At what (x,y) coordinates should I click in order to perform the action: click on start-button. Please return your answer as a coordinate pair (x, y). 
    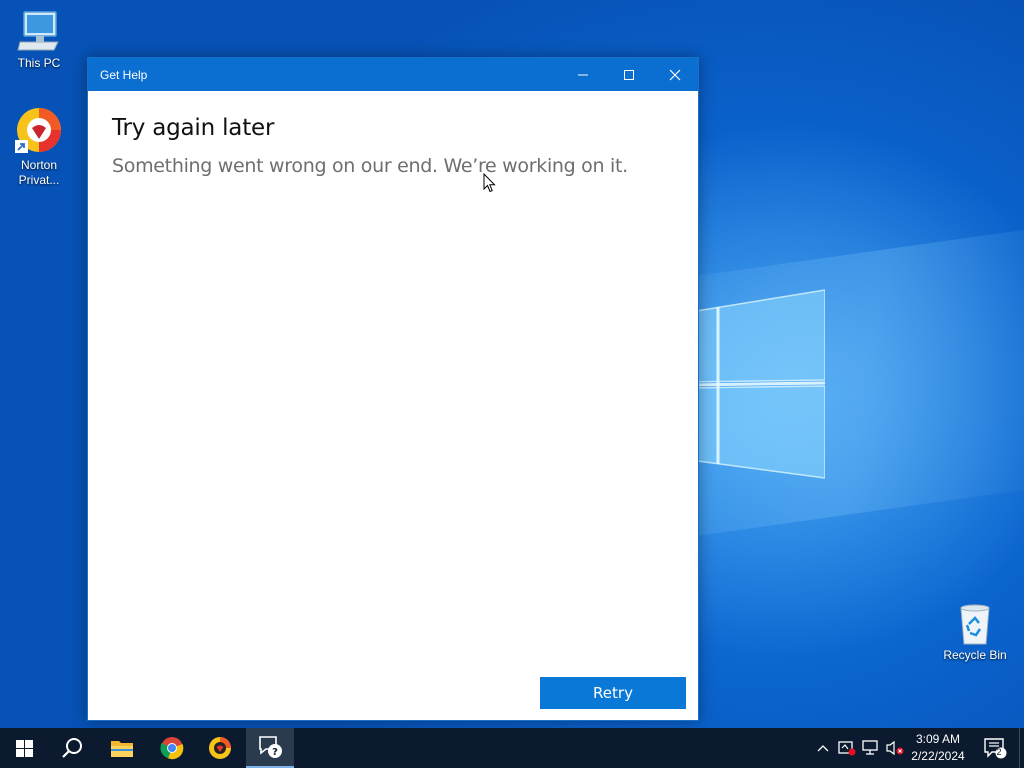
    Looking at the image, I should click on (24, 748).